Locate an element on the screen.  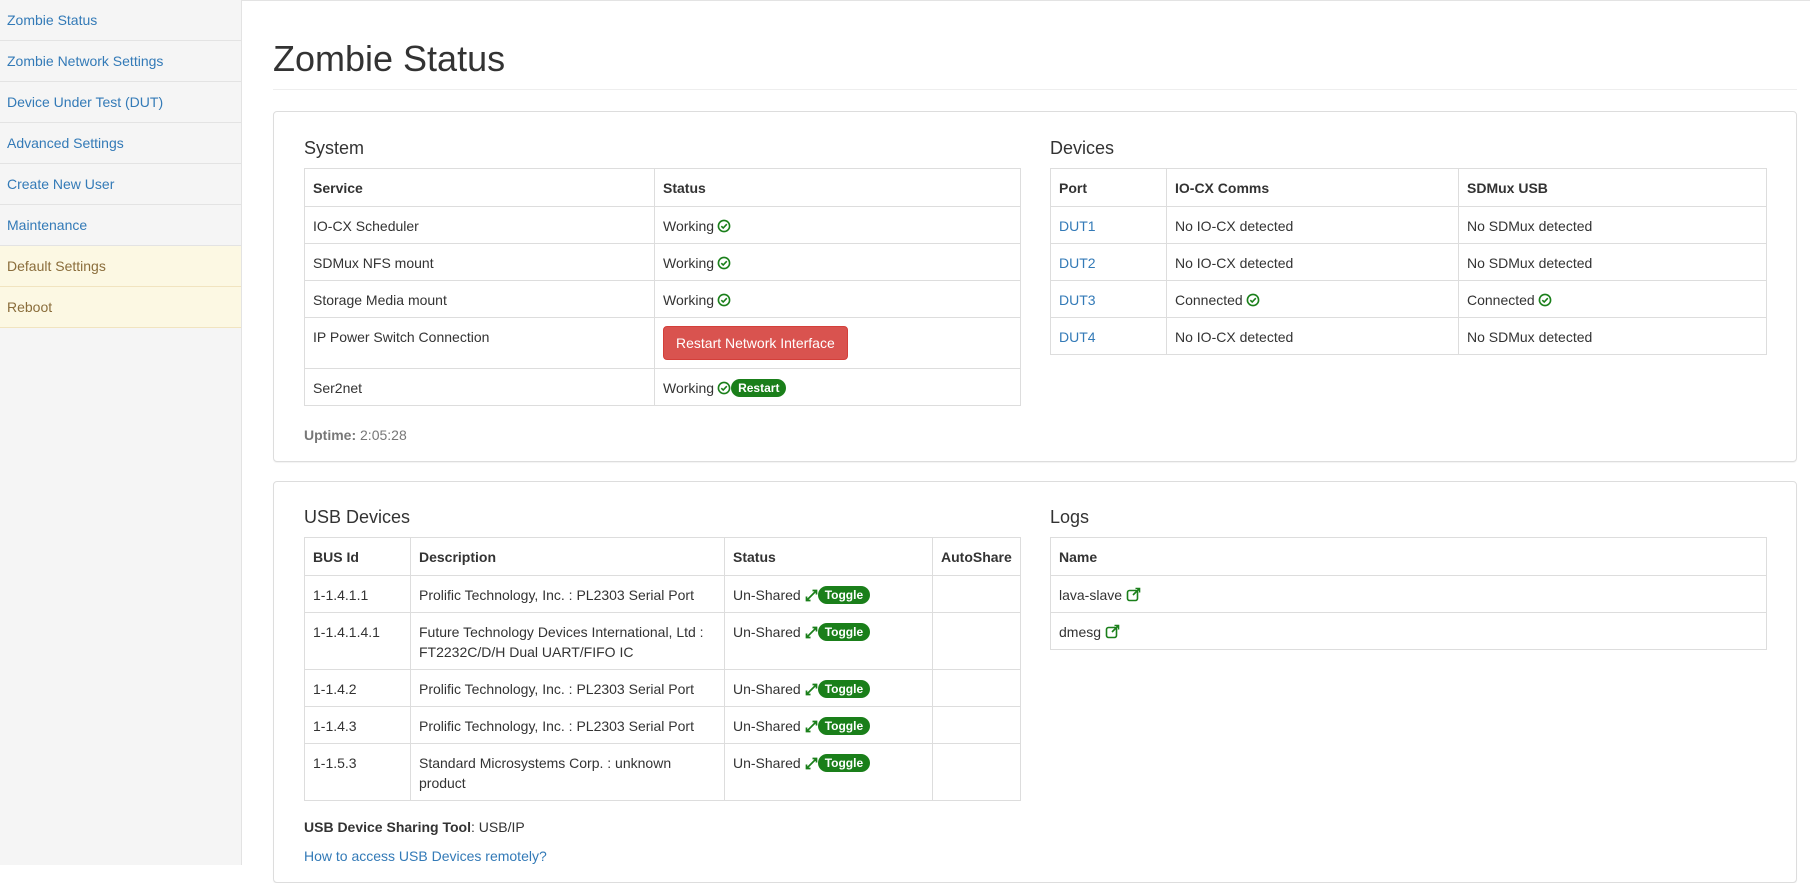
sidebar-item-zombie-status: Zombie Status is located at coordinates (120, 20).